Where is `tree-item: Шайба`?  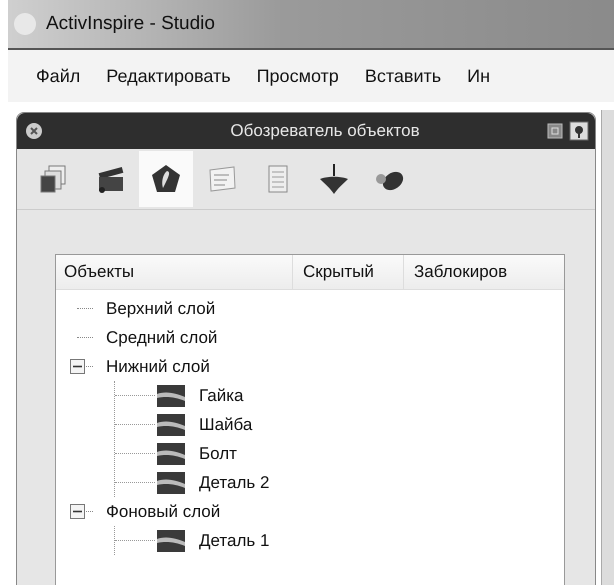 tree-item: Шайба is located at coordinates (225, 424).